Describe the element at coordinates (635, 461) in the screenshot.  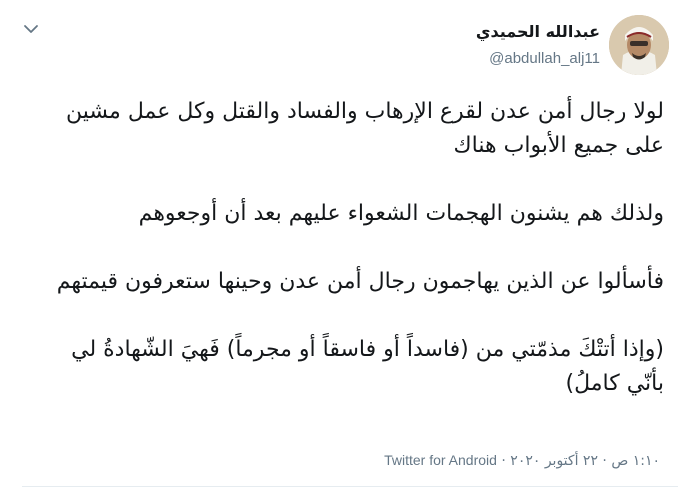
I see `tweet-time: ١:١٠ ص` at that location.